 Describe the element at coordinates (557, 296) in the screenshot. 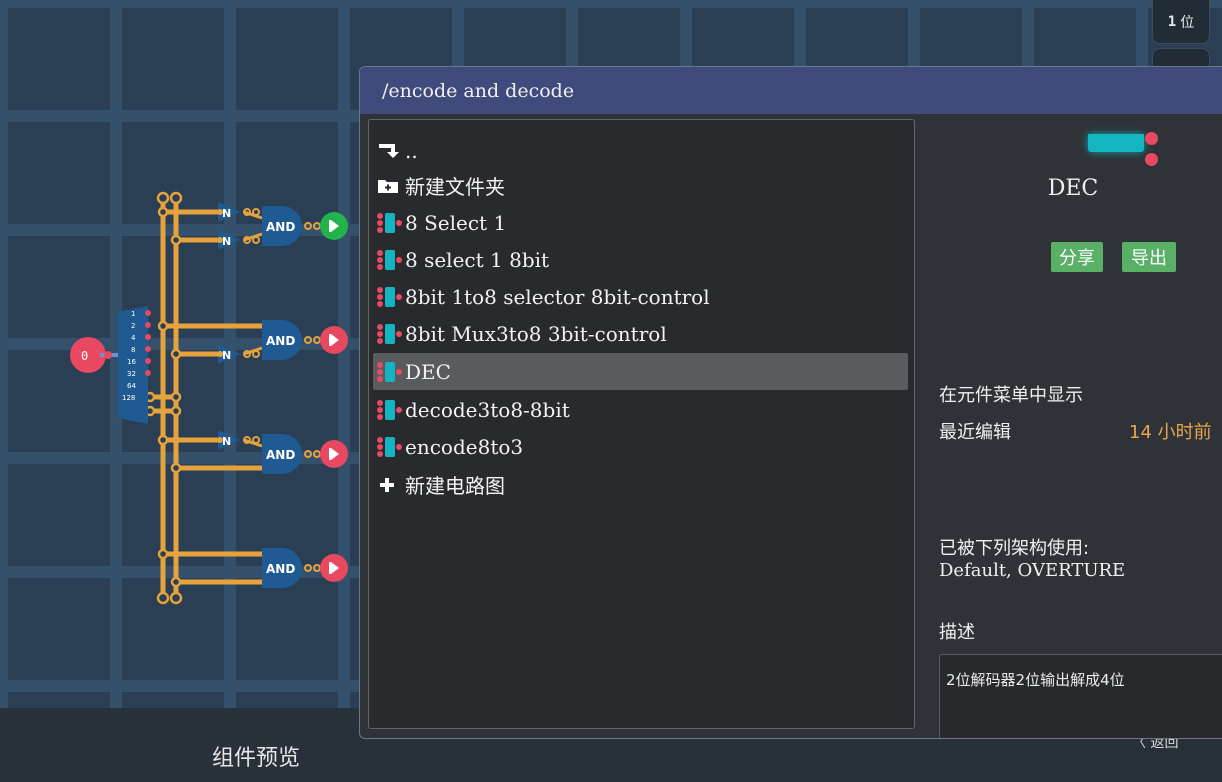

I see `file-item-label: 8bit 1to8 selector 8bit-control` at that location.